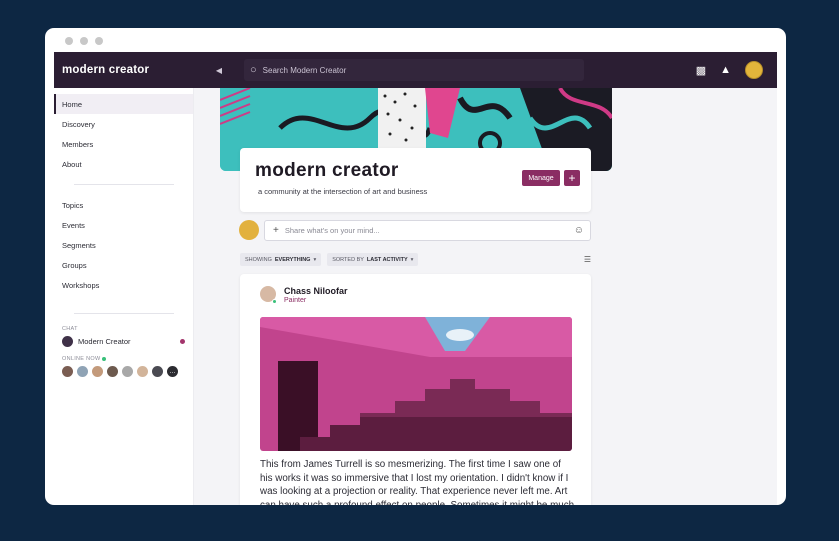 Image resolution: width=839 pixels, height=541 pixels. Describe the element at coordinates (123, 144) in the screenshot. I see `sidebar-item-members: Members` at that location.